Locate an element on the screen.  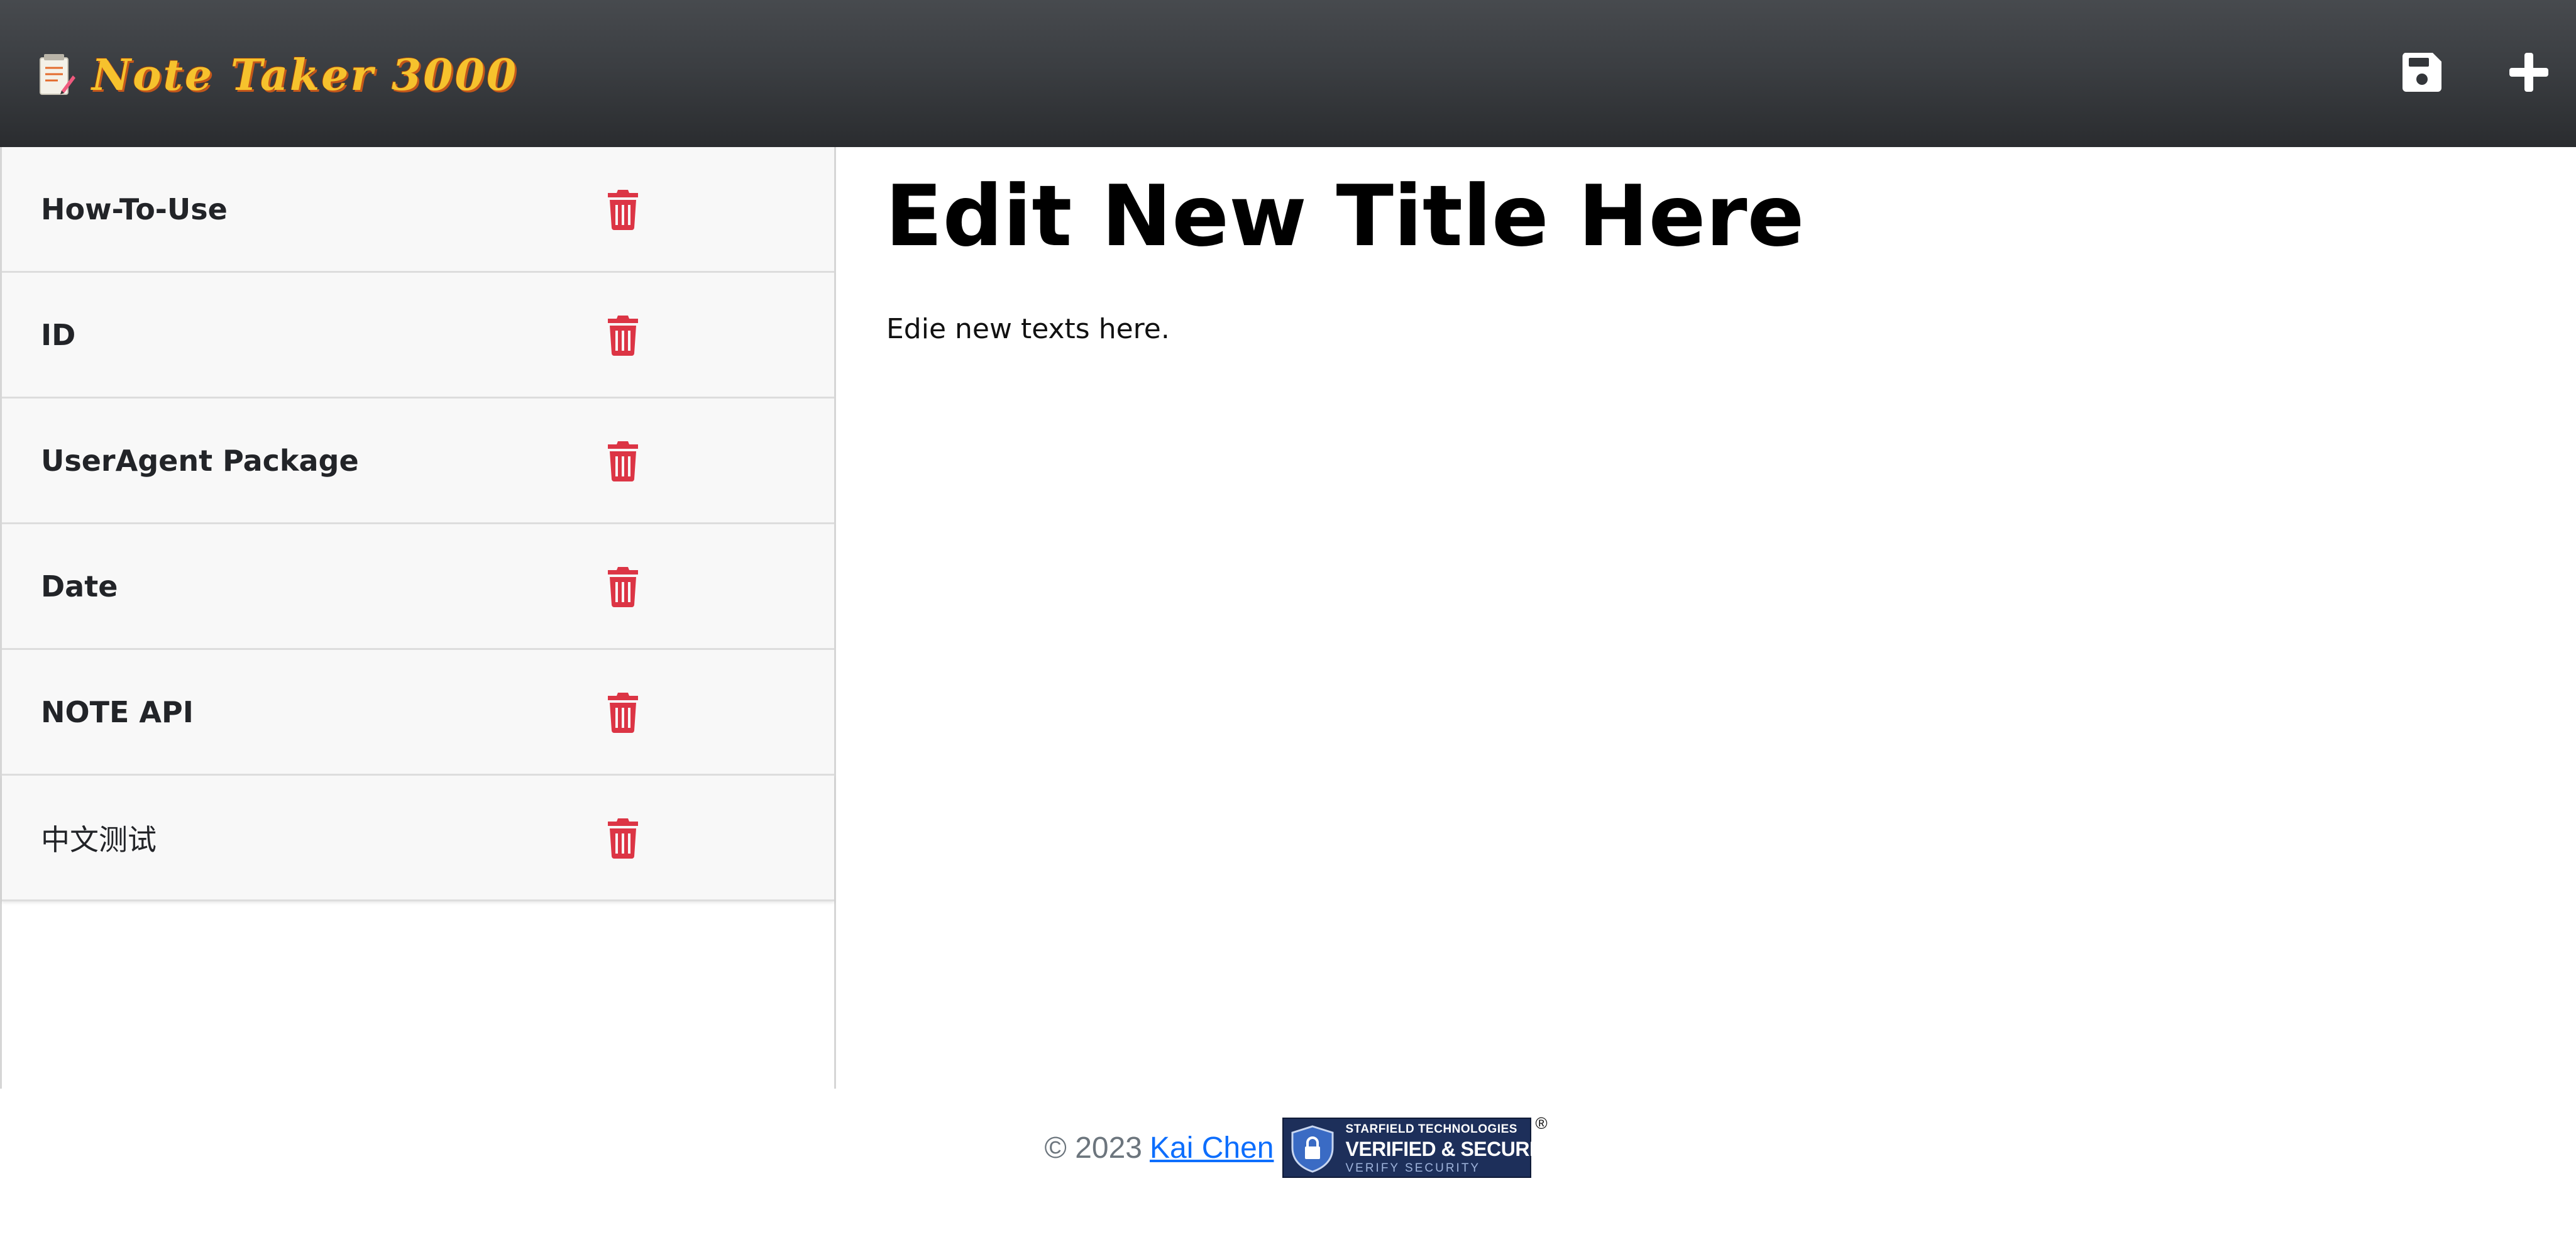
note-list-item: ID is located at coordinates (418, 336).